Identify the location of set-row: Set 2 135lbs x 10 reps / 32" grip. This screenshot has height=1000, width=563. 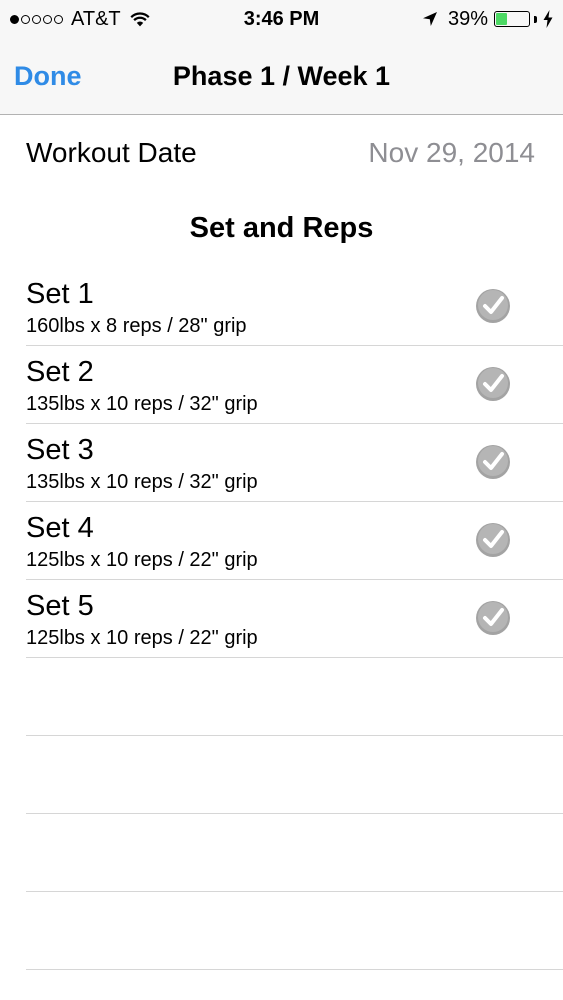
(294, 385).